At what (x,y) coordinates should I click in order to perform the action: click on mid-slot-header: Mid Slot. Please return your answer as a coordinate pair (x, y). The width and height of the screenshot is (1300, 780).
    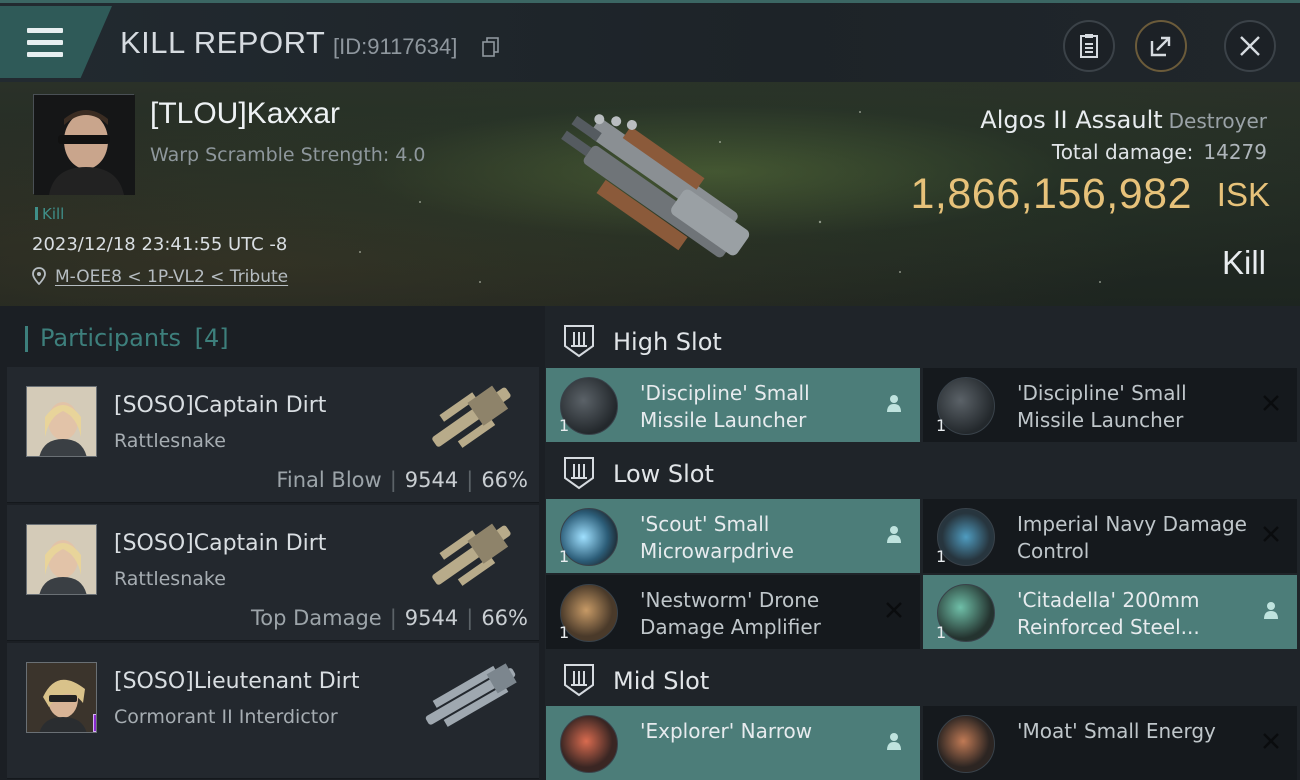
    Looking at the image, I should click on (922, 680).